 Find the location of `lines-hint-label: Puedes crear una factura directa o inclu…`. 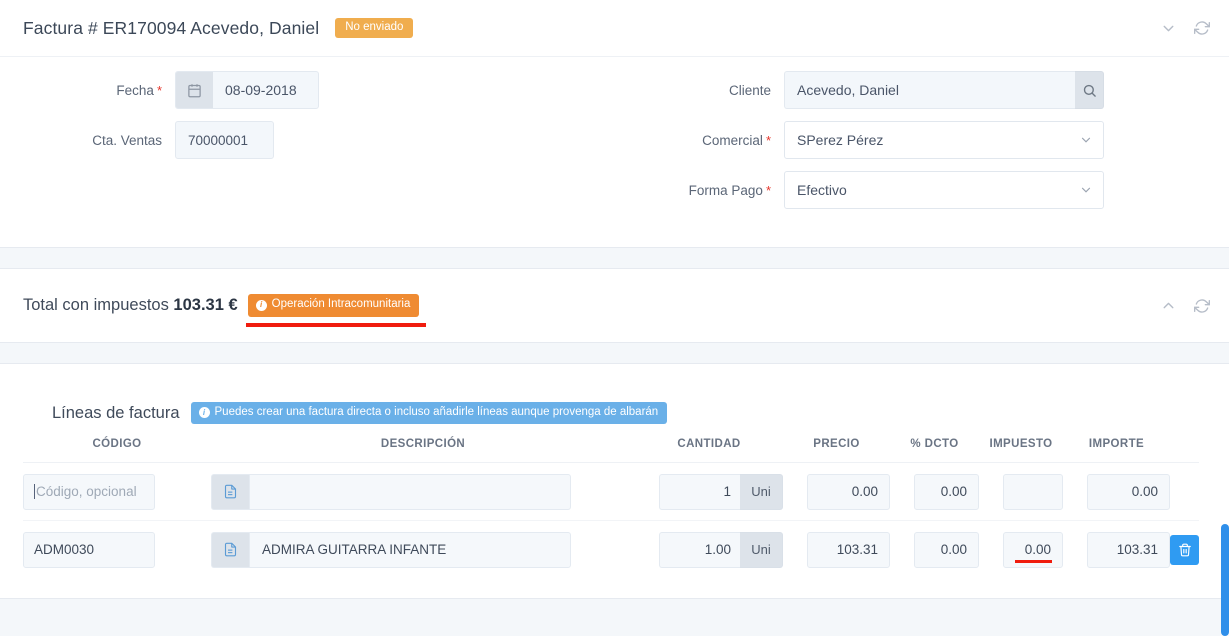

lines-hint-label: Puedes crear una factura directa o inclu… is located at coordinates (436, 411).